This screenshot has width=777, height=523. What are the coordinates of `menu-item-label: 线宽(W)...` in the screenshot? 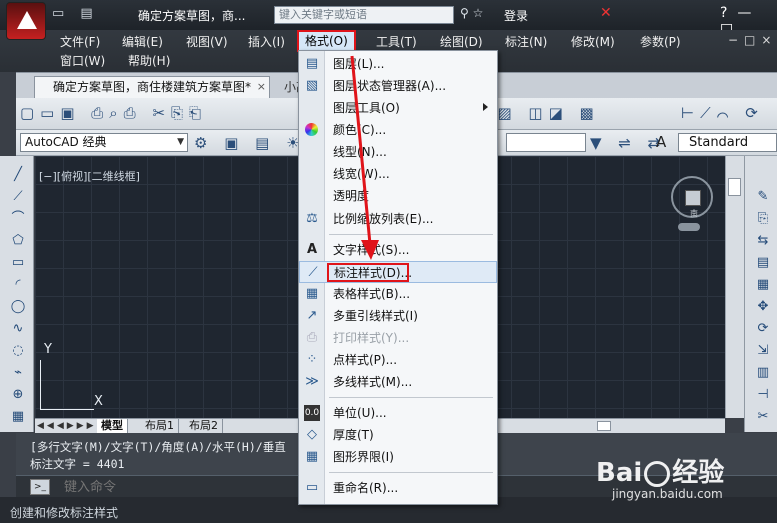 It's located at (361, 174).